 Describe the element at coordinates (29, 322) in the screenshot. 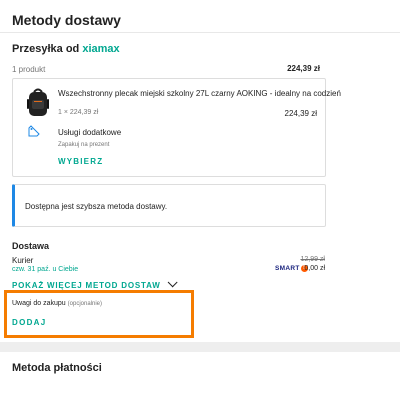

I see `add-remarks-button: DODAJ` at that location.